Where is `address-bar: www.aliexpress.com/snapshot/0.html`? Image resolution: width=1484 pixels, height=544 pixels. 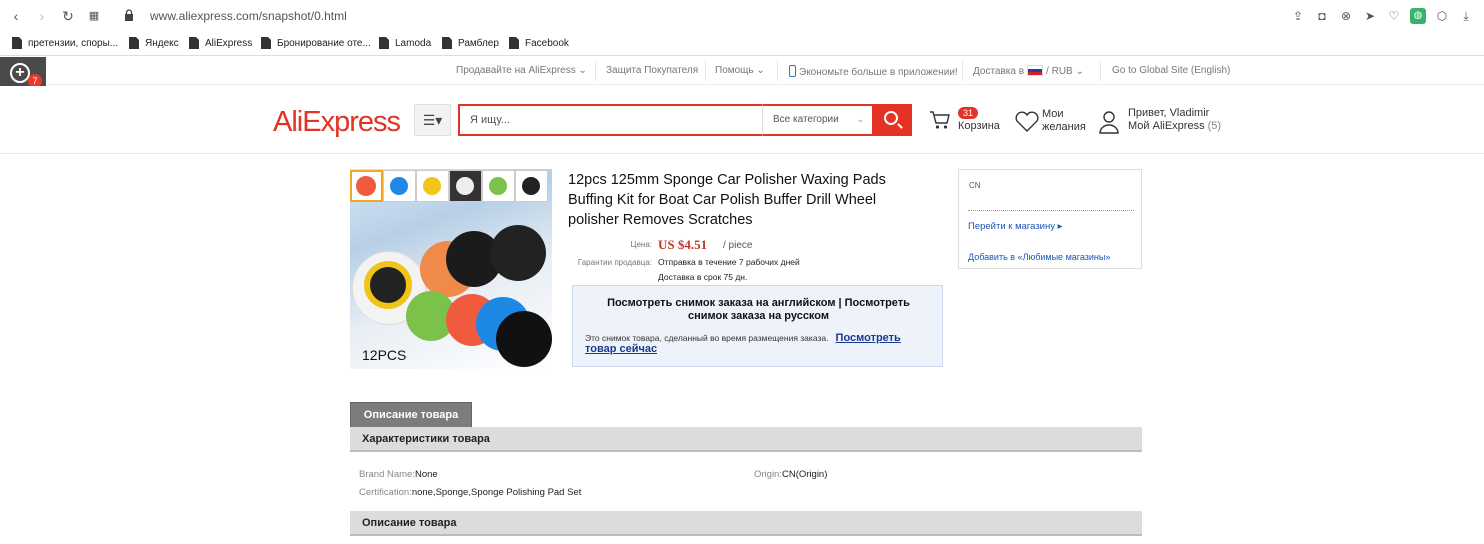 address-bar: www.aliexpress.com/snapshot/0.html is located at coordinates (248, 16).